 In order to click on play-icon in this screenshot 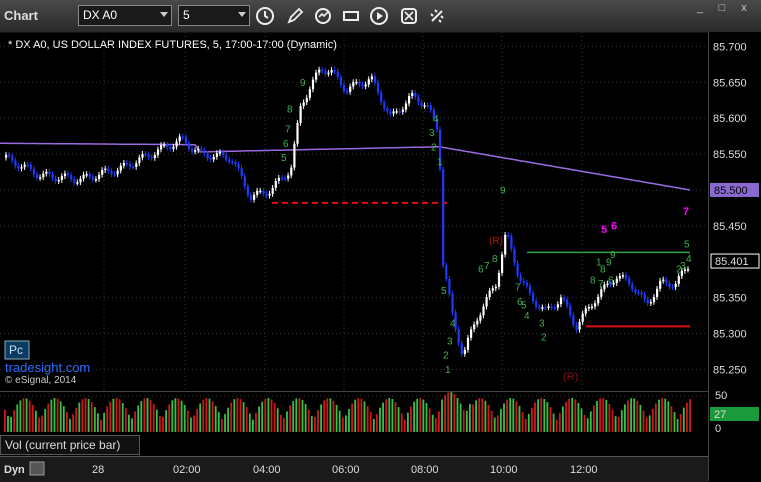, I will do `click(379, 16)`.